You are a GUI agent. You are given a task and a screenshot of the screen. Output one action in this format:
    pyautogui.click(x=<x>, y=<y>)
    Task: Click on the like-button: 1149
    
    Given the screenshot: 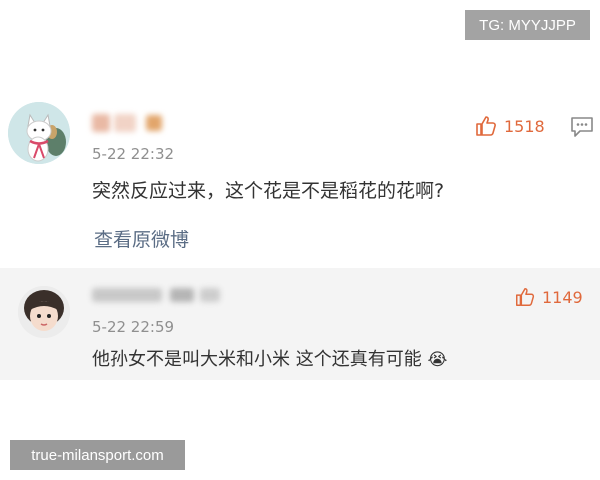 What is the action you would take?
    pyautogui.click(x=548, y=297)
    